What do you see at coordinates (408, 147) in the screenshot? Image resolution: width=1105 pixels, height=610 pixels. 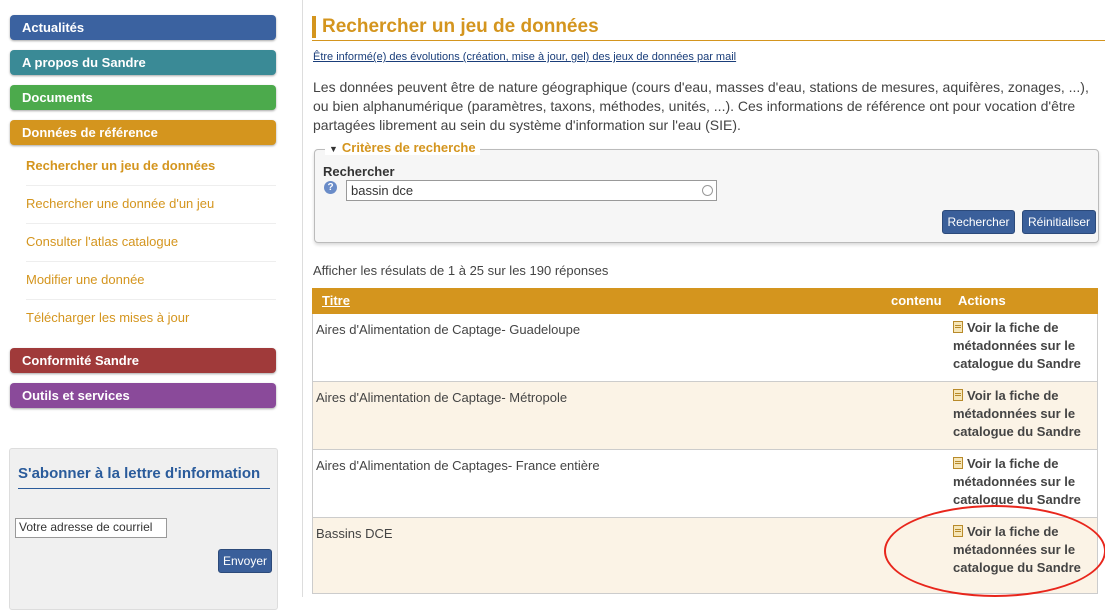 I see `criteria-legend-label: Critères de recherche` at bounding box center [408, 147].